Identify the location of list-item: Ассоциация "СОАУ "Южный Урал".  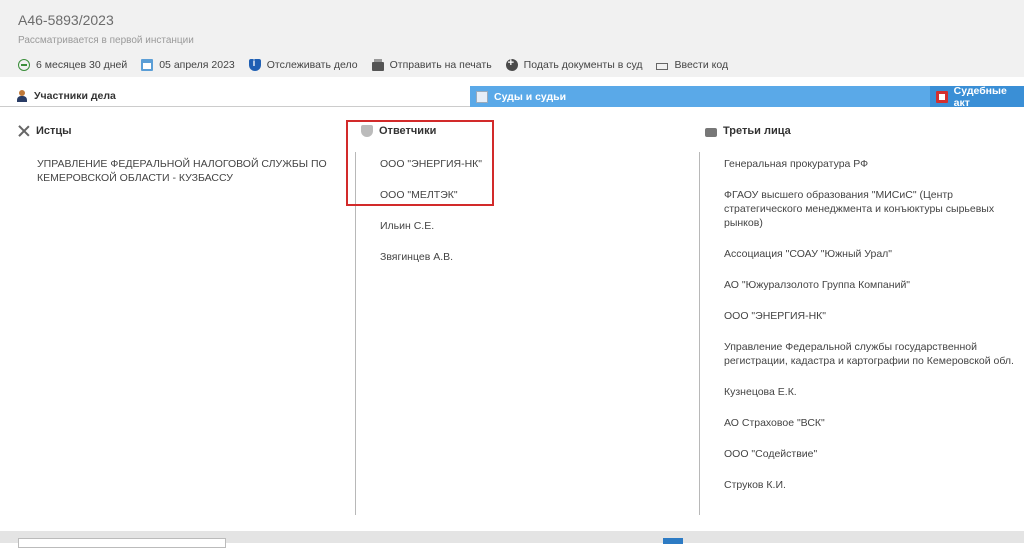
(870, 254).